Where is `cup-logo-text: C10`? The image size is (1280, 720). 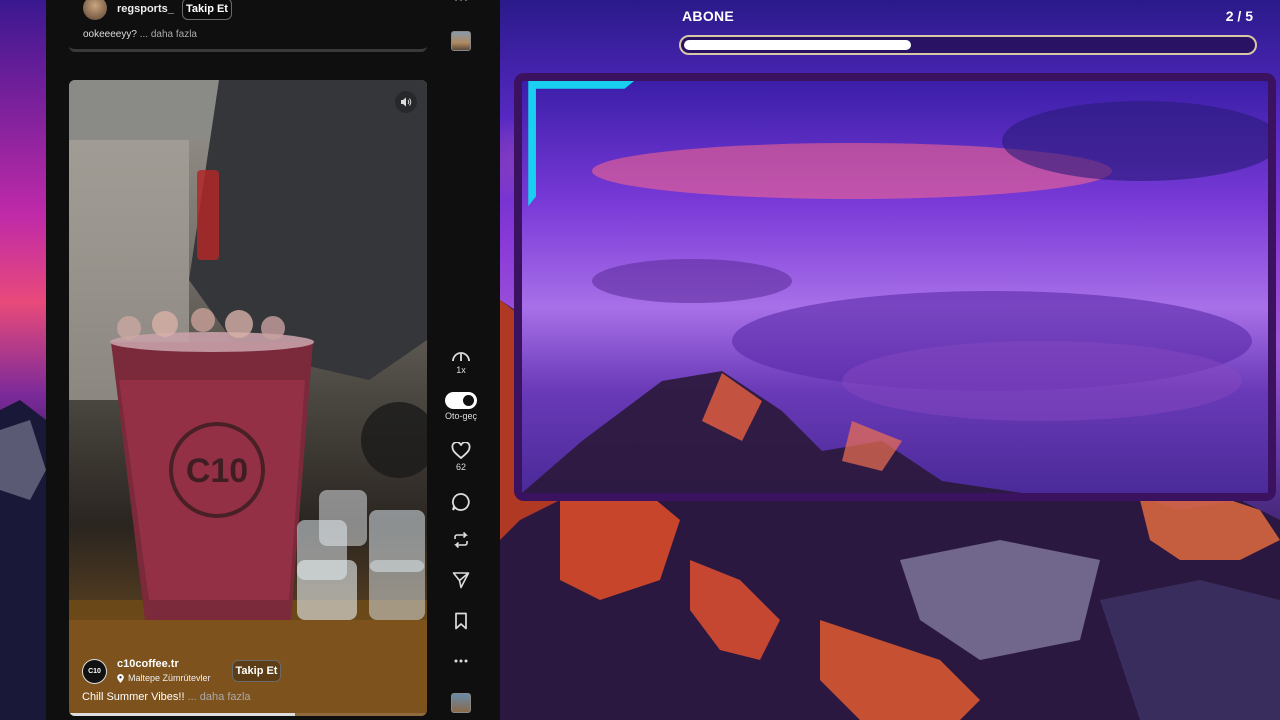 cup-logo-text: C10 is located at coordinates (217, 471).